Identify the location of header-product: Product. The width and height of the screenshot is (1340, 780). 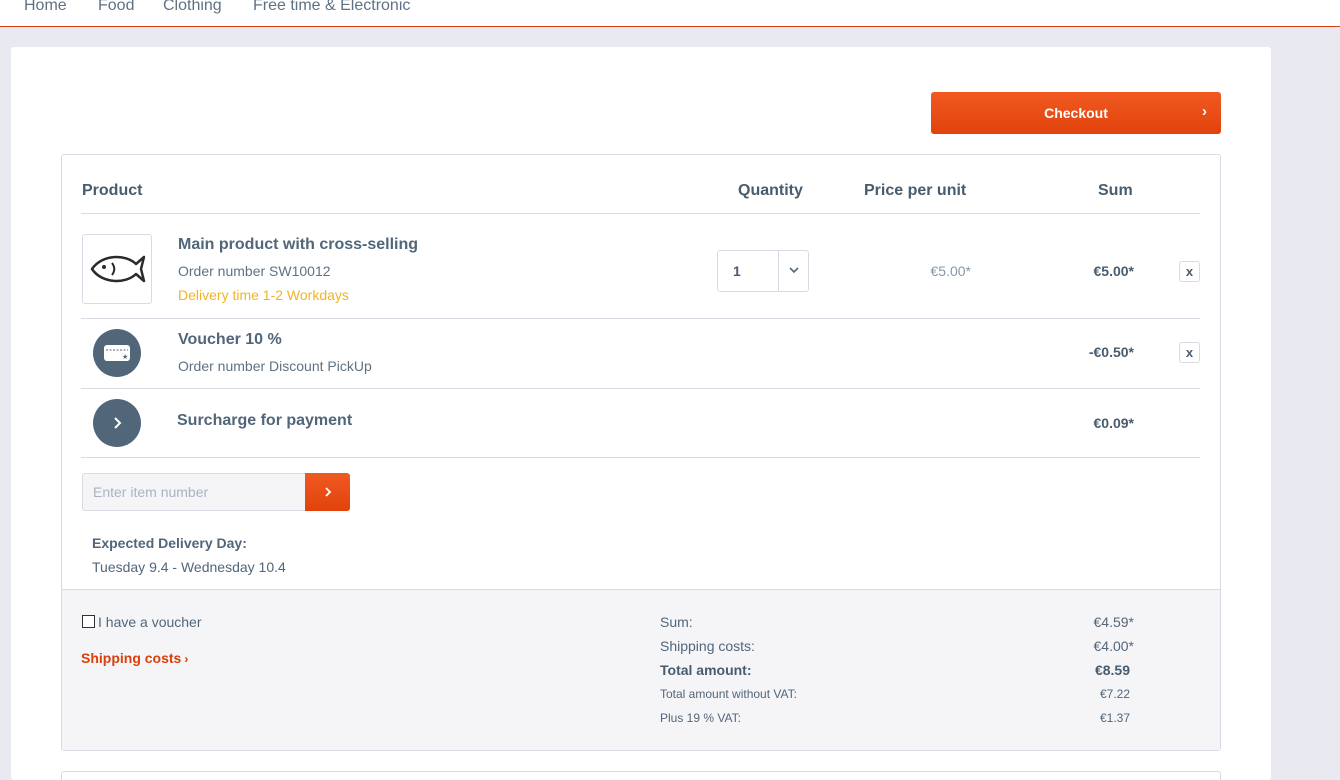
(112, 190).